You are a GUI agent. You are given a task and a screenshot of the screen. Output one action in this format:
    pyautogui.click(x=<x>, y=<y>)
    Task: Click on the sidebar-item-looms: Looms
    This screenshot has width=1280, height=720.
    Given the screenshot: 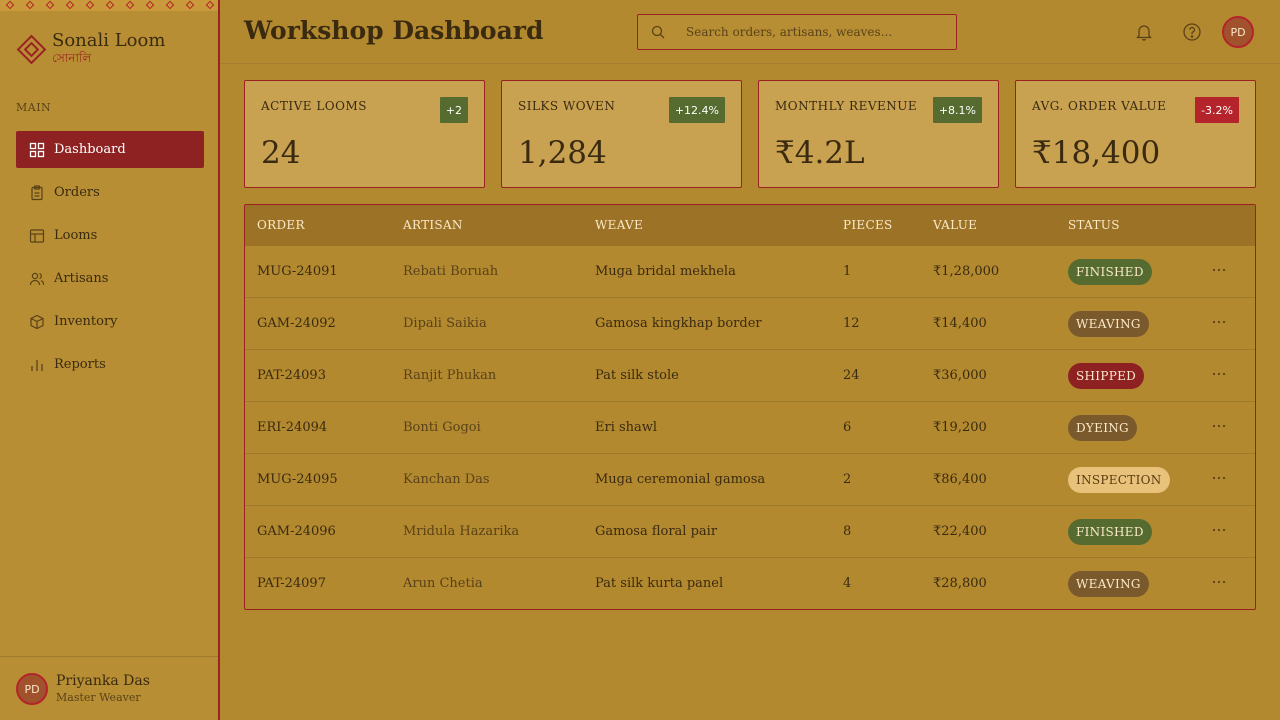 What is the action you would take?
    pyautogui.click(x=110, y=235)
    